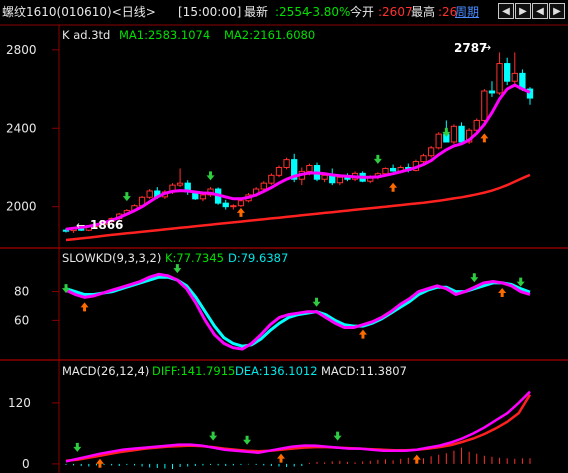  What do you see at coordinates (298, 428) in the screenshot?
I see `dea-series-line` at bounding box center [298, 428].